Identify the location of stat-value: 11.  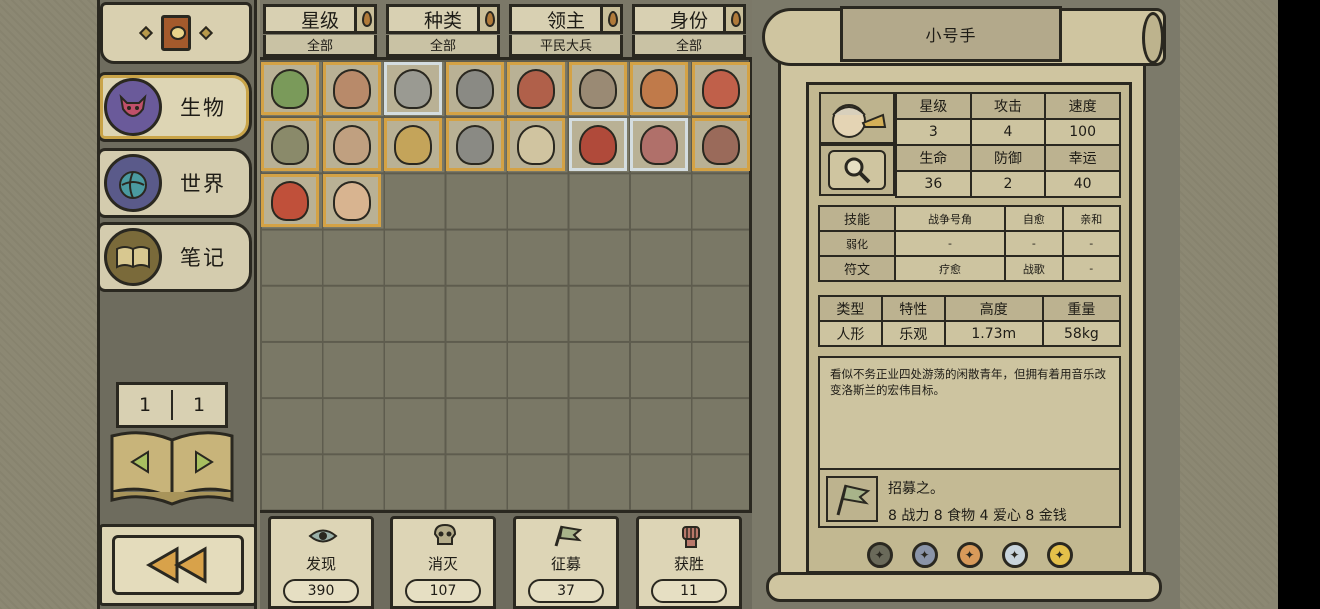
(689, 591).